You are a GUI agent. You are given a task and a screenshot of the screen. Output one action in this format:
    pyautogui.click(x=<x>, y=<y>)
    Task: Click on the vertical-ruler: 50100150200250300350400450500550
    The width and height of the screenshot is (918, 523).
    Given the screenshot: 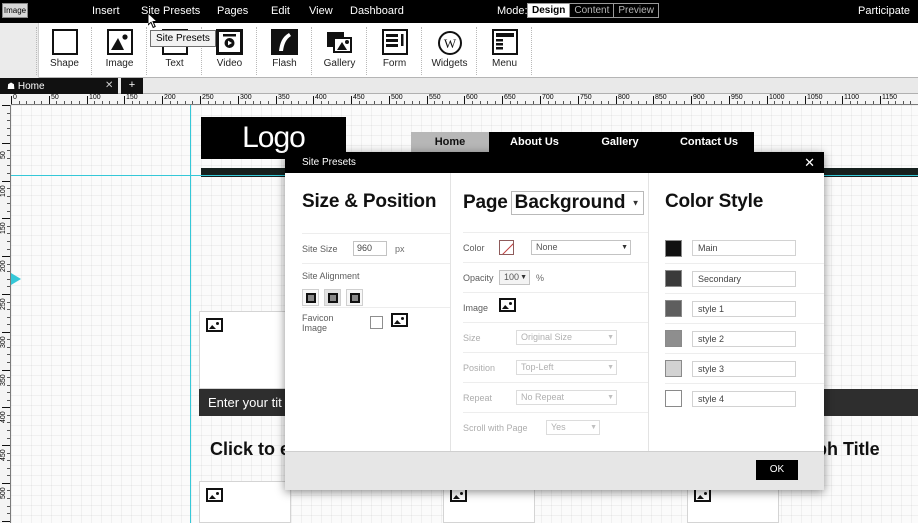 What is the action you would take?
    pyautogui.click(x=5, y=314)
    